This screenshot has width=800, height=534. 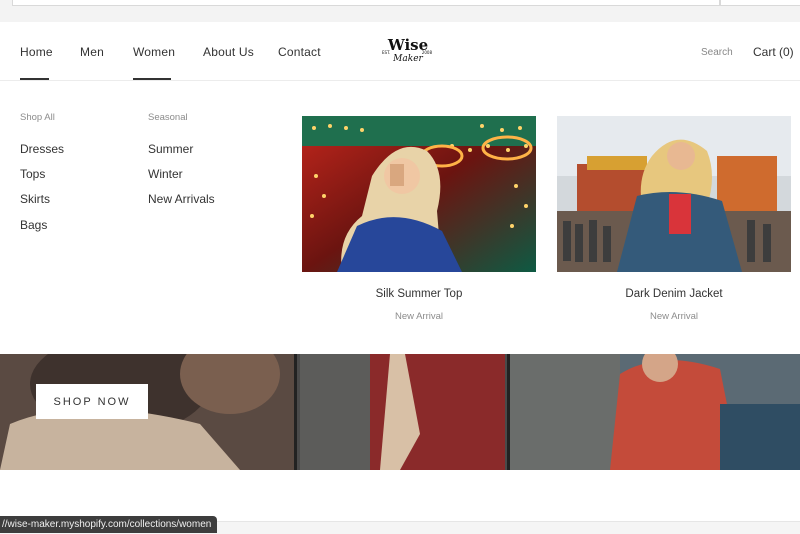 I want to click on cart-link: Cart (0), so click(x=773, y=52).